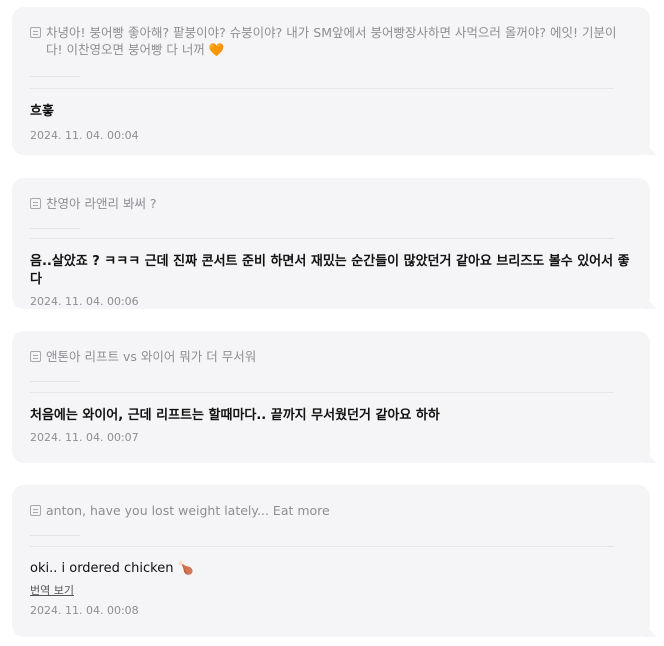 This screenshot has height=646, width=664. I want to click on answer-text: oki.. i ordered chicken 🍗, so click(331, 569).